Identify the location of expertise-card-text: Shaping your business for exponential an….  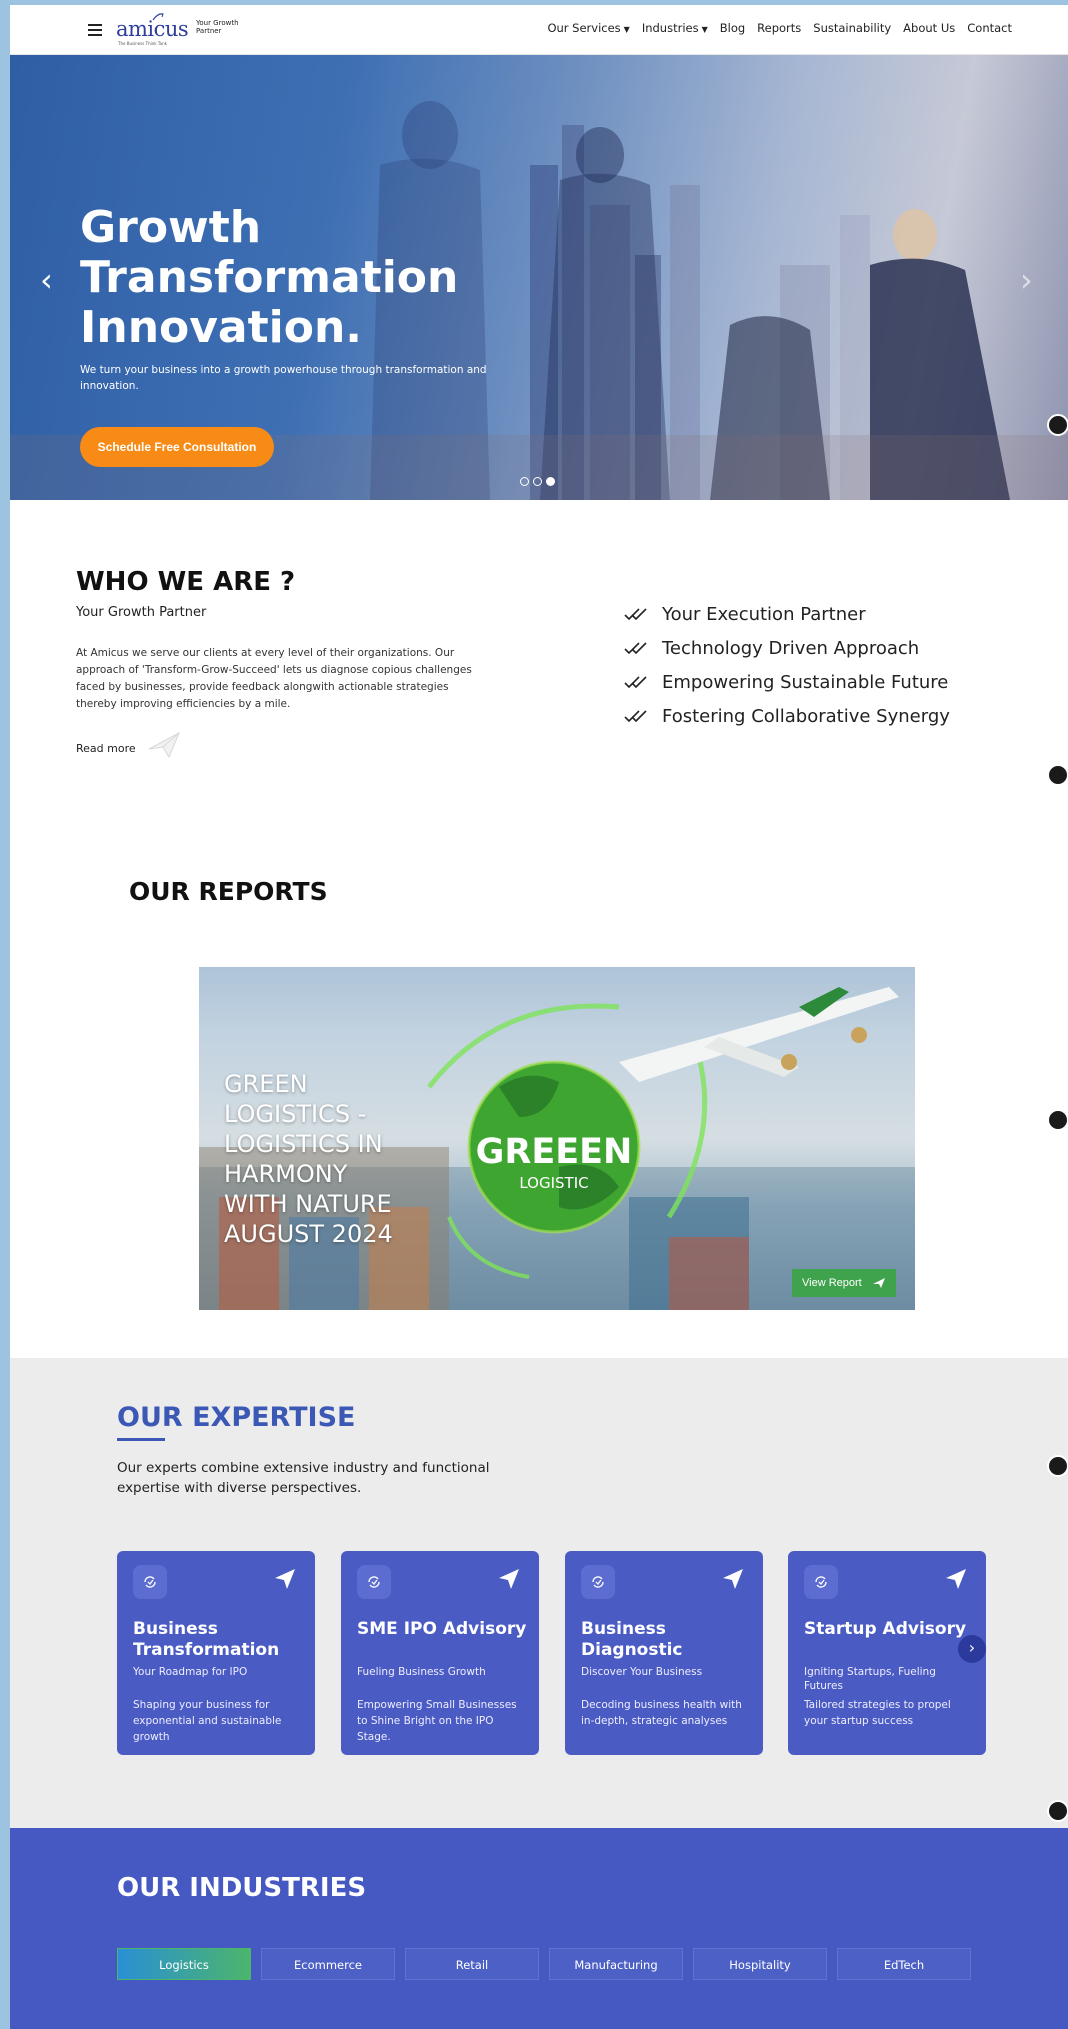
(207, 1721).